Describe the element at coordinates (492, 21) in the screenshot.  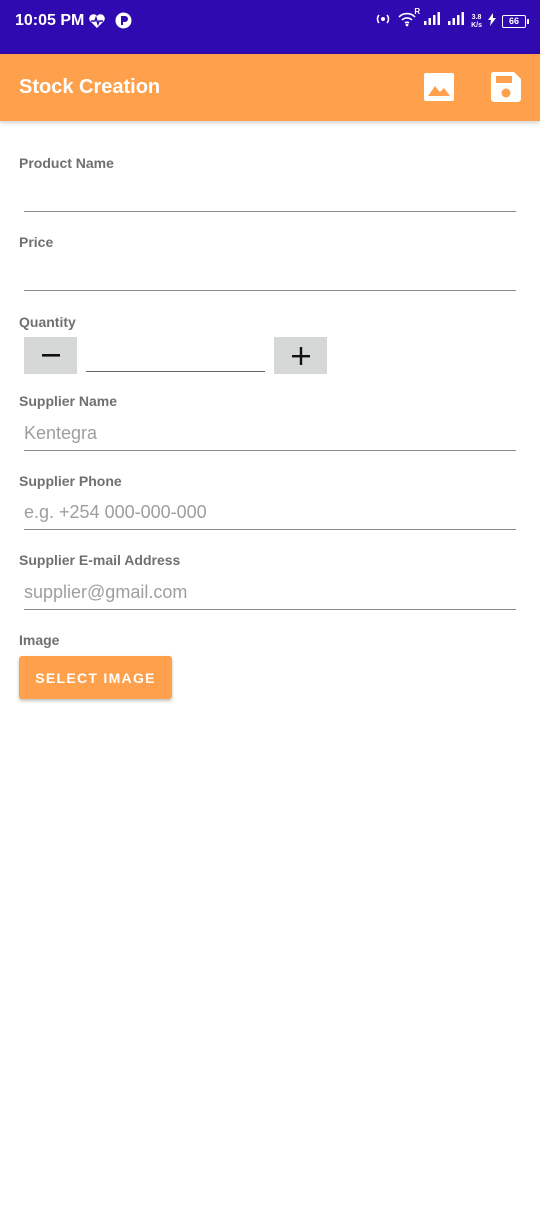
I see `charging-icon` at that location.